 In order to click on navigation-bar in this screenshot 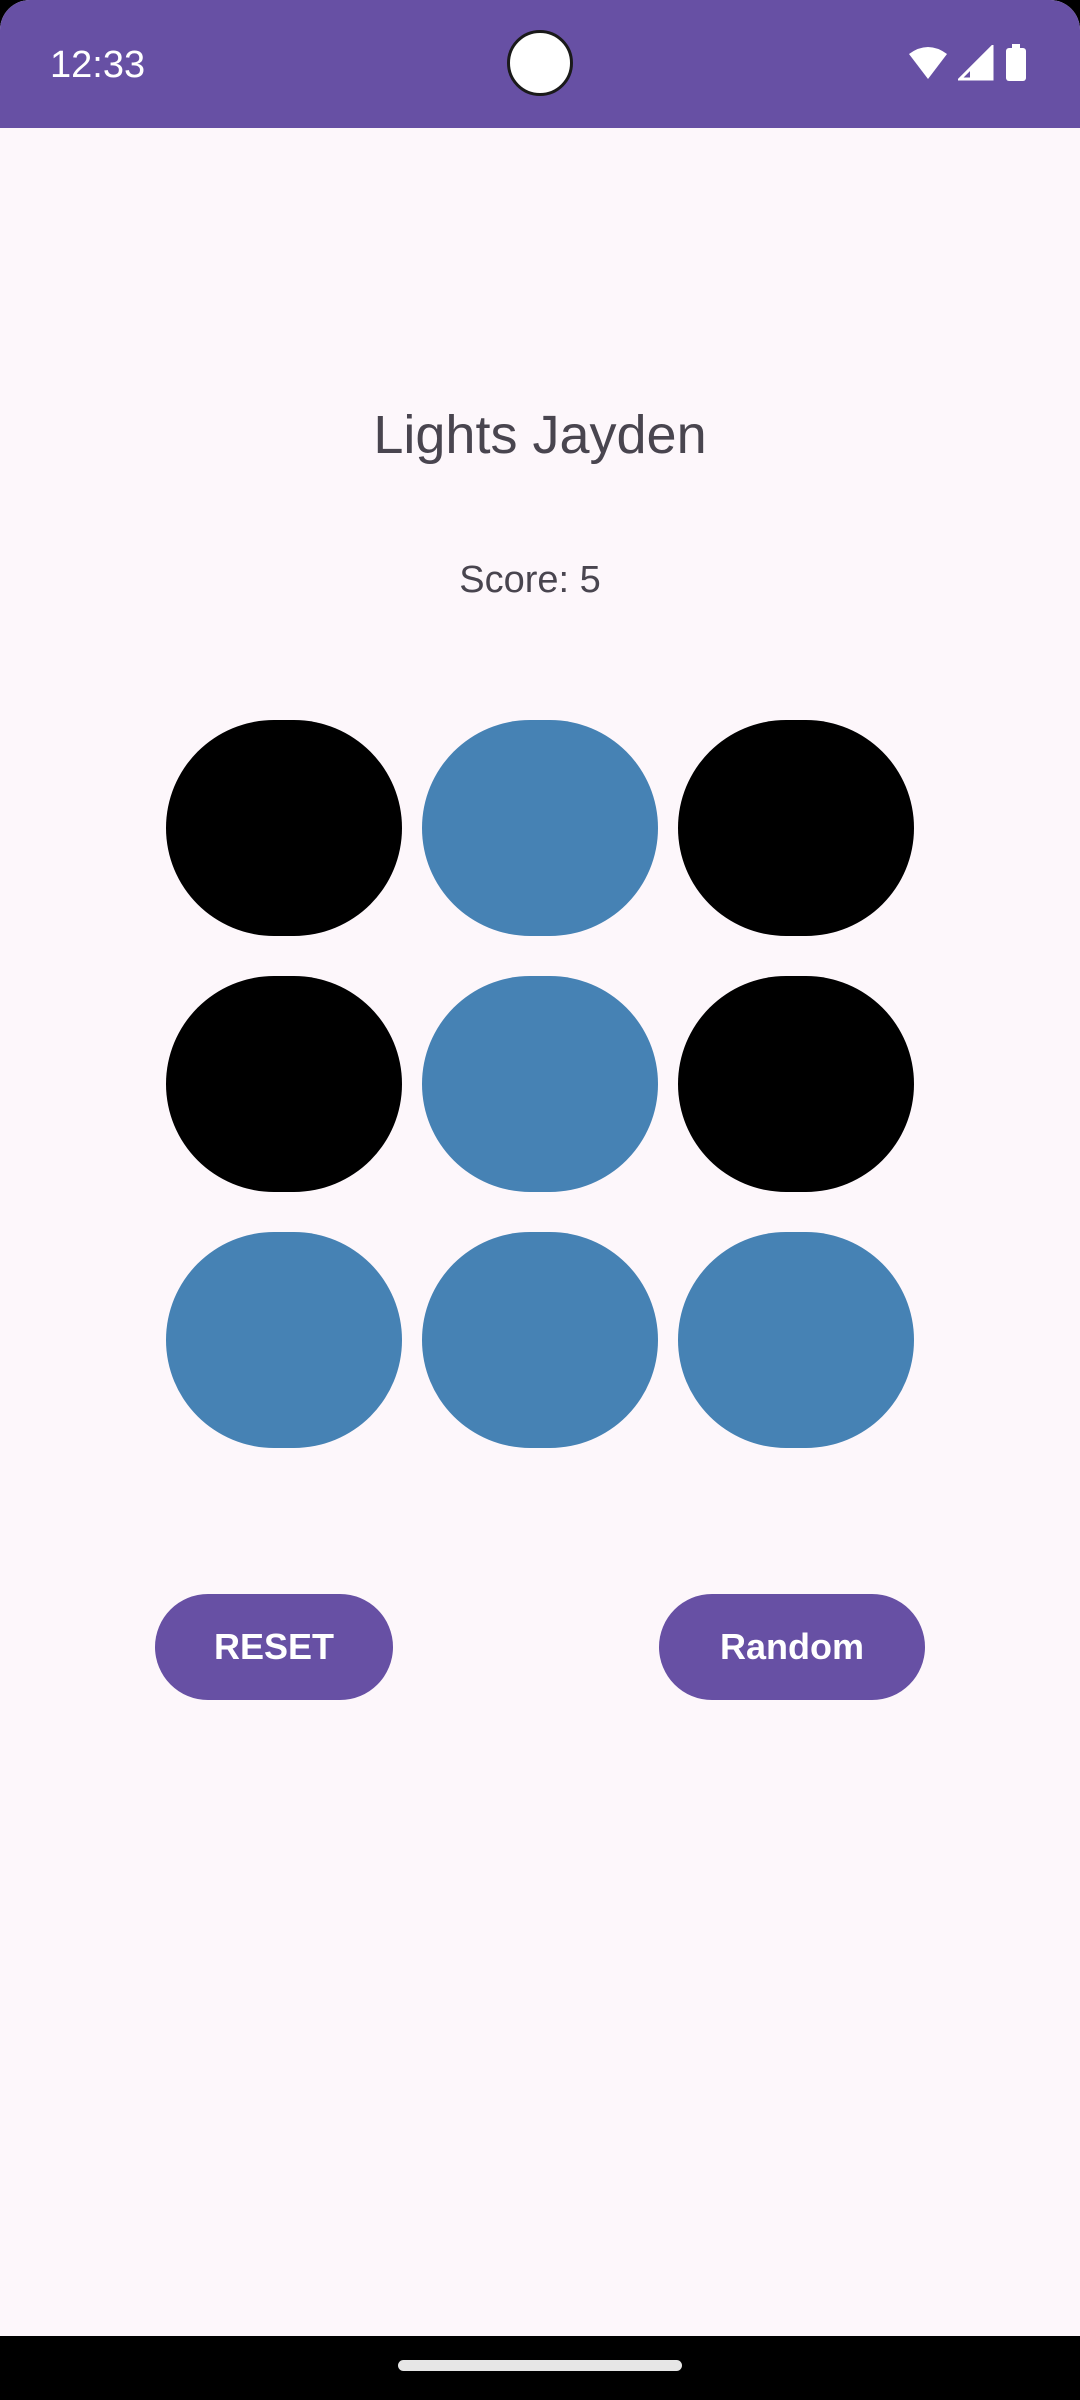, I will do `click(540, 2368)`.